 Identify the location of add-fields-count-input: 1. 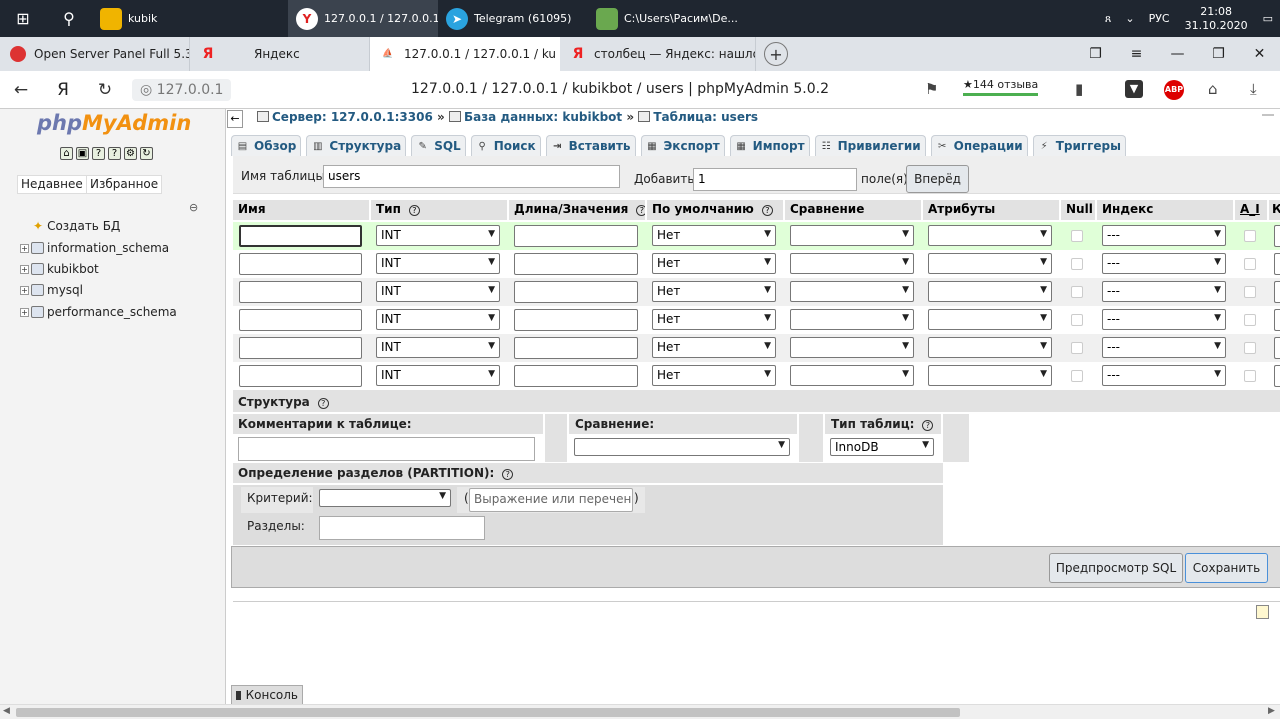
(775, 179).